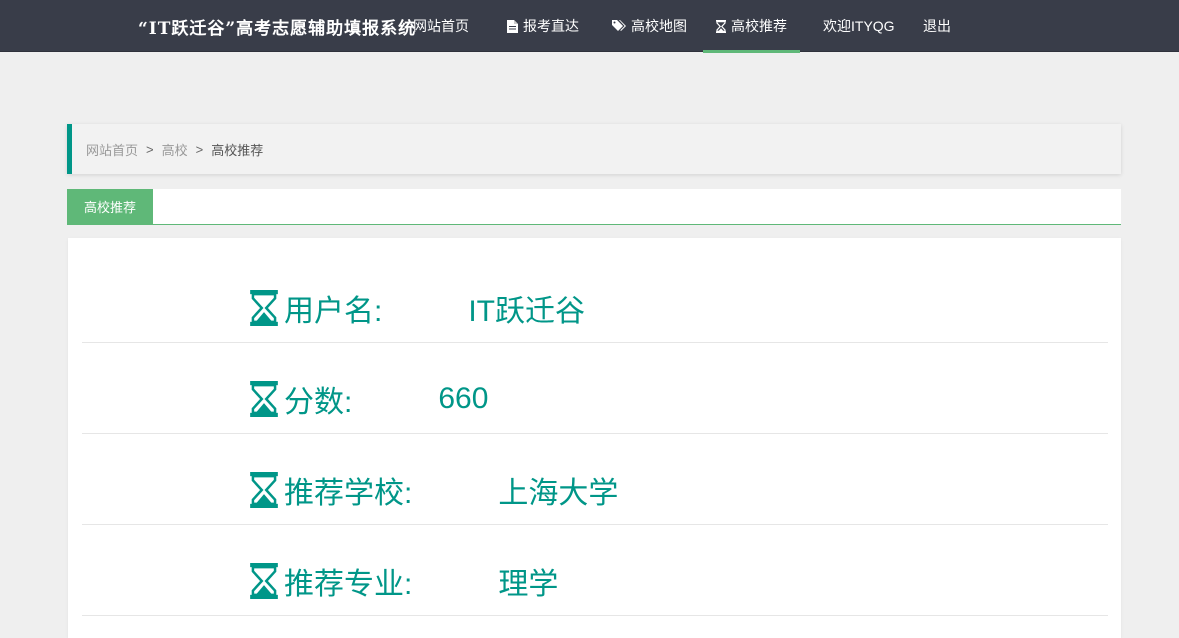 The image size is (1179, 638). What do you see at coordinates (318, 402) in the screenshot?
I see `score-label: 分数:` at bounding box center [318, 402].